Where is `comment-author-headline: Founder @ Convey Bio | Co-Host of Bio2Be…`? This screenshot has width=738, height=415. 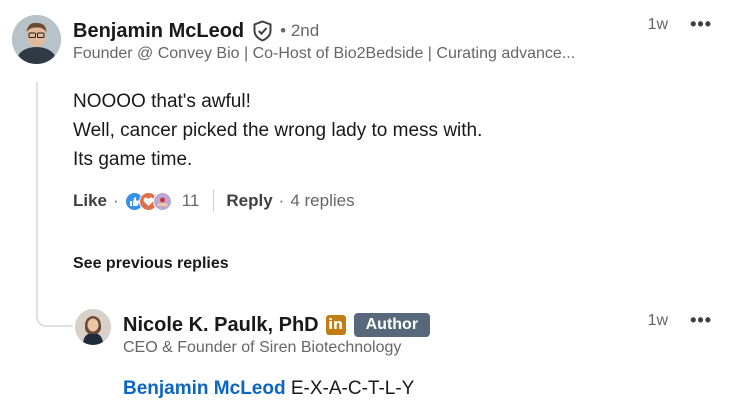
comment-author-headline: Founder @ Convey Bio | Co-Host of Bio2Be… is located at coordinates (324, 53).